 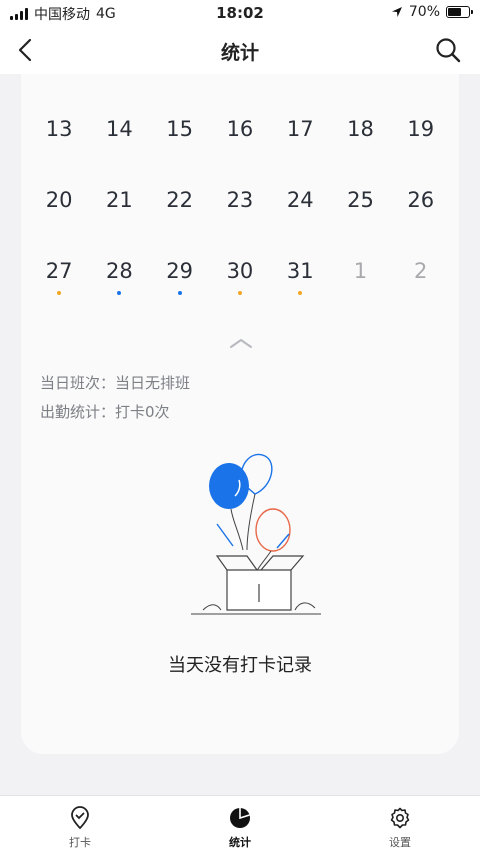 What do you see at coordinates (421, 271) in the screenshot?
I see `calendar-day-number: 2` at bounding box center [421, 271].